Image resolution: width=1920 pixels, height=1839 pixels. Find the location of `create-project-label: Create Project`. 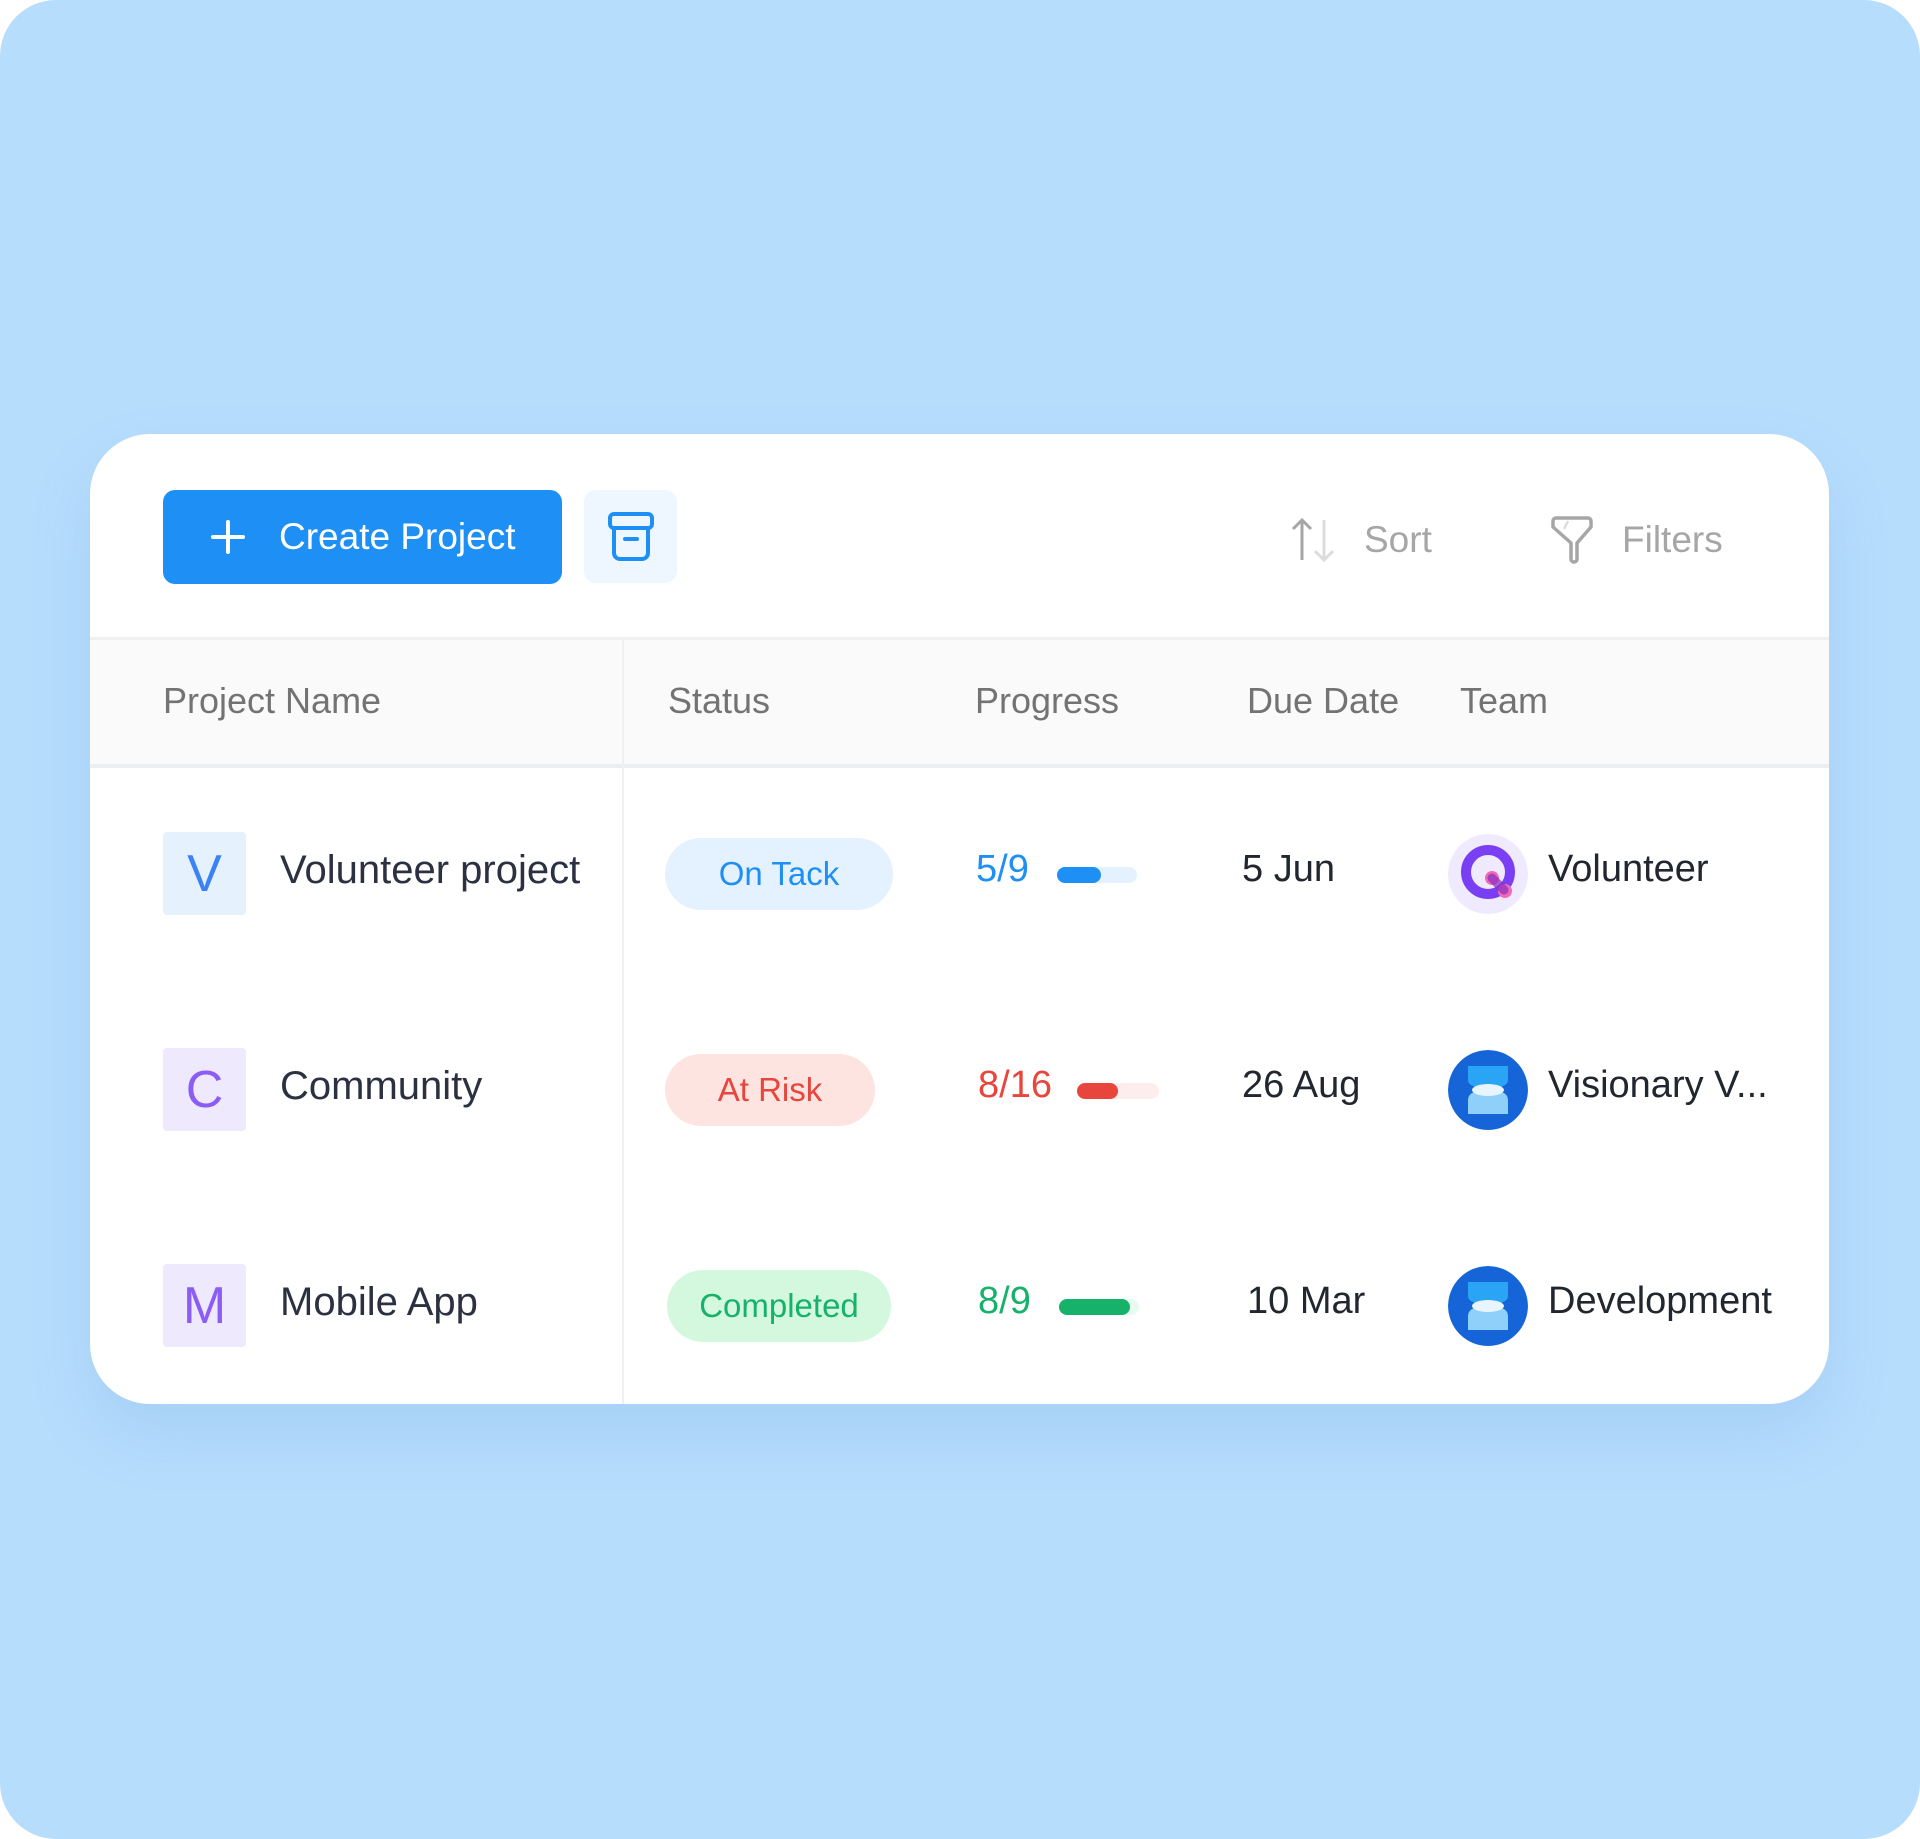

create-project-label: Create Project is located at coordinates (397, 536).